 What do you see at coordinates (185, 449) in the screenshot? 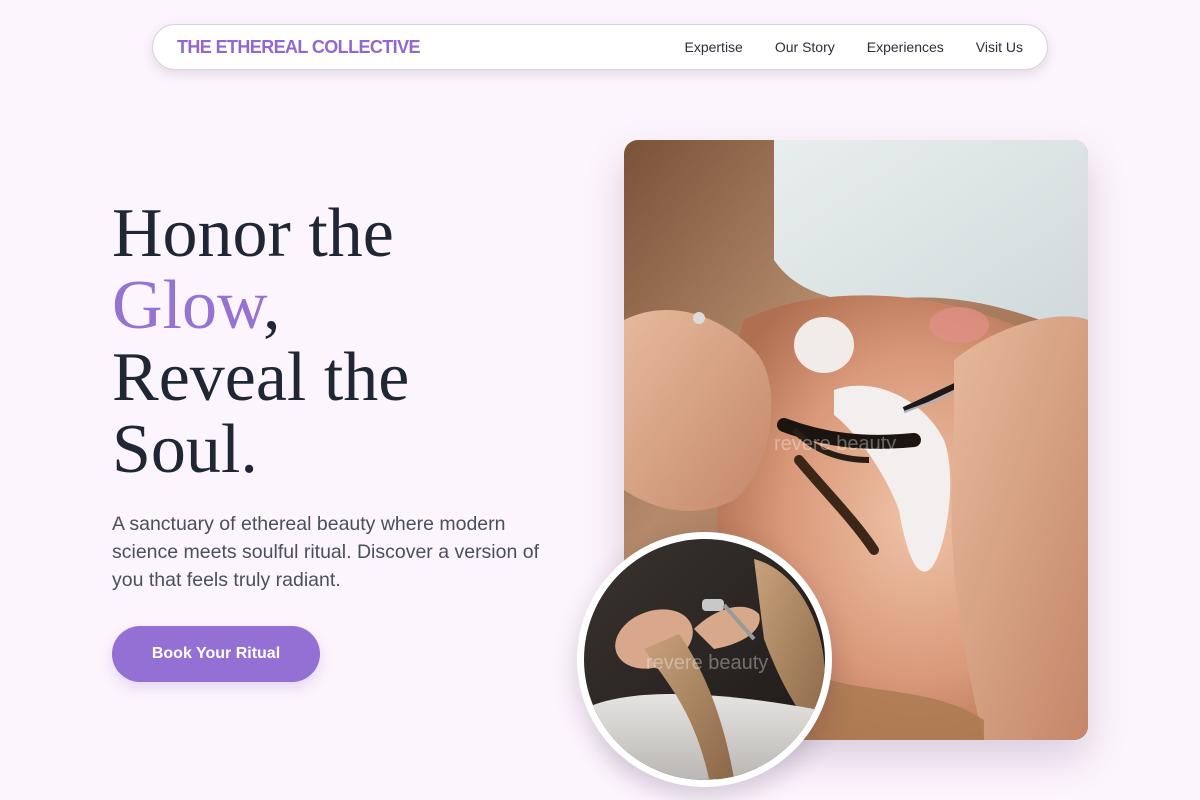
I see `headline-line-4: Soul.` at bounding box center [185, 449].